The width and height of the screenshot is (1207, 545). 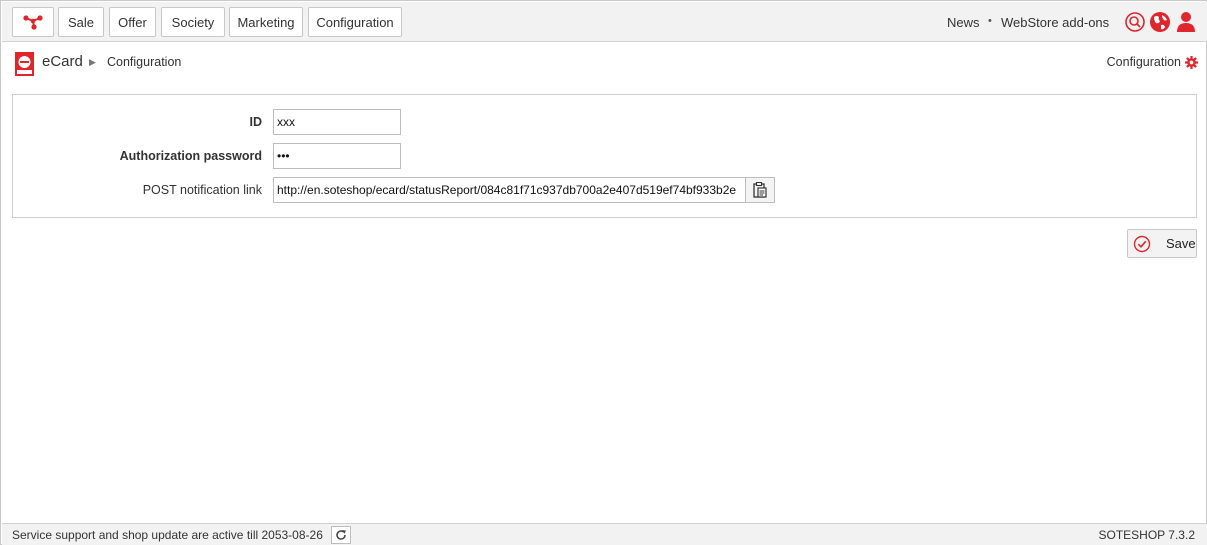 I want to click on webstore-addons-link: WebStore add-ons, so click(x=1055, y=22).